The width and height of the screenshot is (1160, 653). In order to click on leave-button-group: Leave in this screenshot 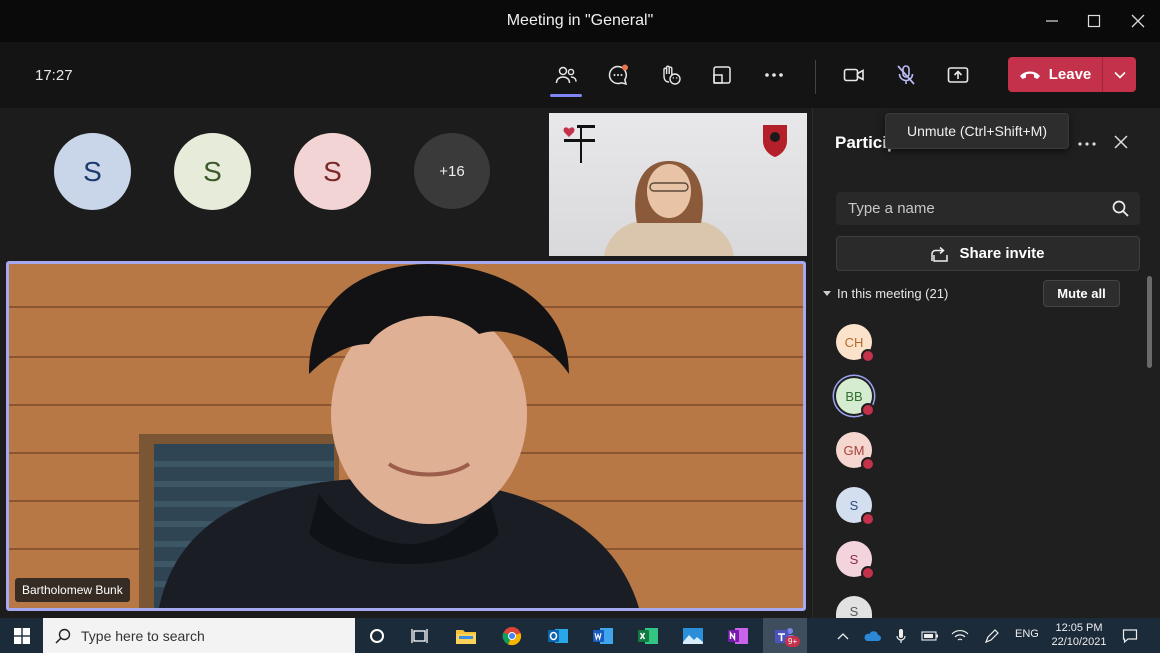, I will do `click(1072, 74)`.